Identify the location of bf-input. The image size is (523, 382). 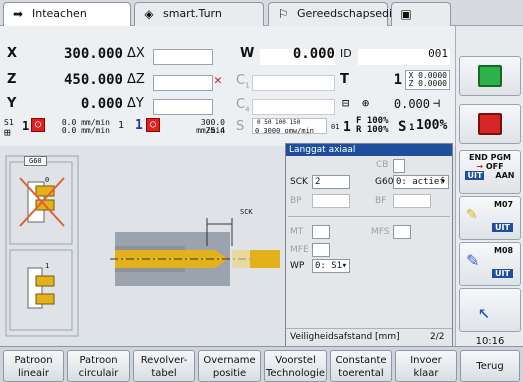
(412, 201).